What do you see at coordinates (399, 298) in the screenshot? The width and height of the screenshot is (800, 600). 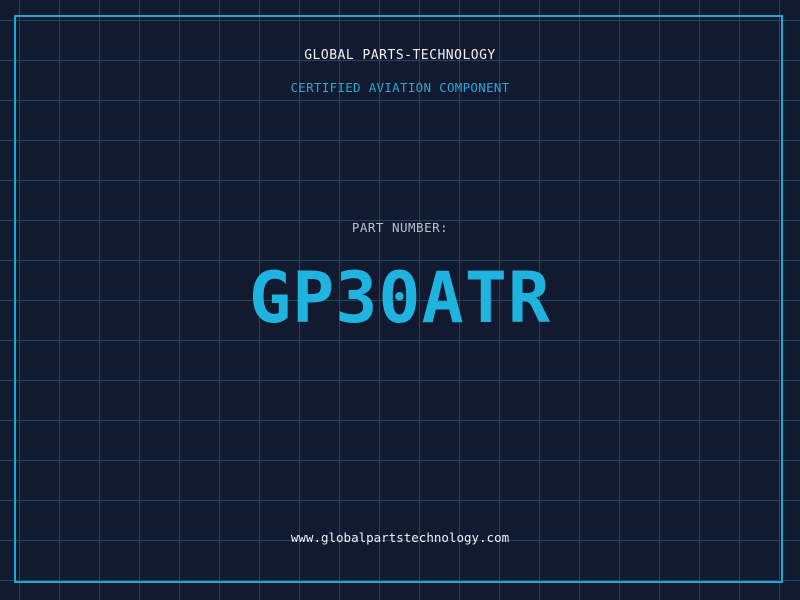 I see `part-number-value: GP30ATR` at bounding box center [399, 298].